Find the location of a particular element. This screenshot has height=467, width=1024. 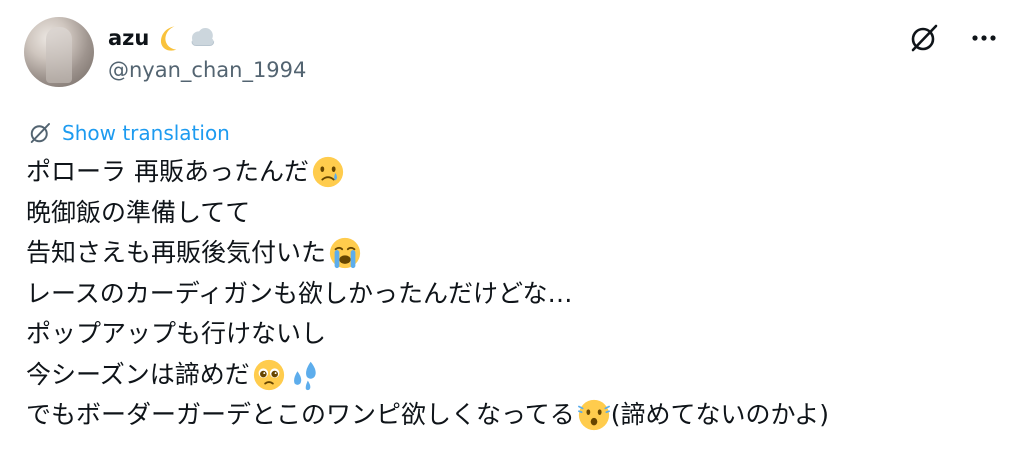

tweet-line: 晩御飯の準備してて is located at coordinates (516, 213).